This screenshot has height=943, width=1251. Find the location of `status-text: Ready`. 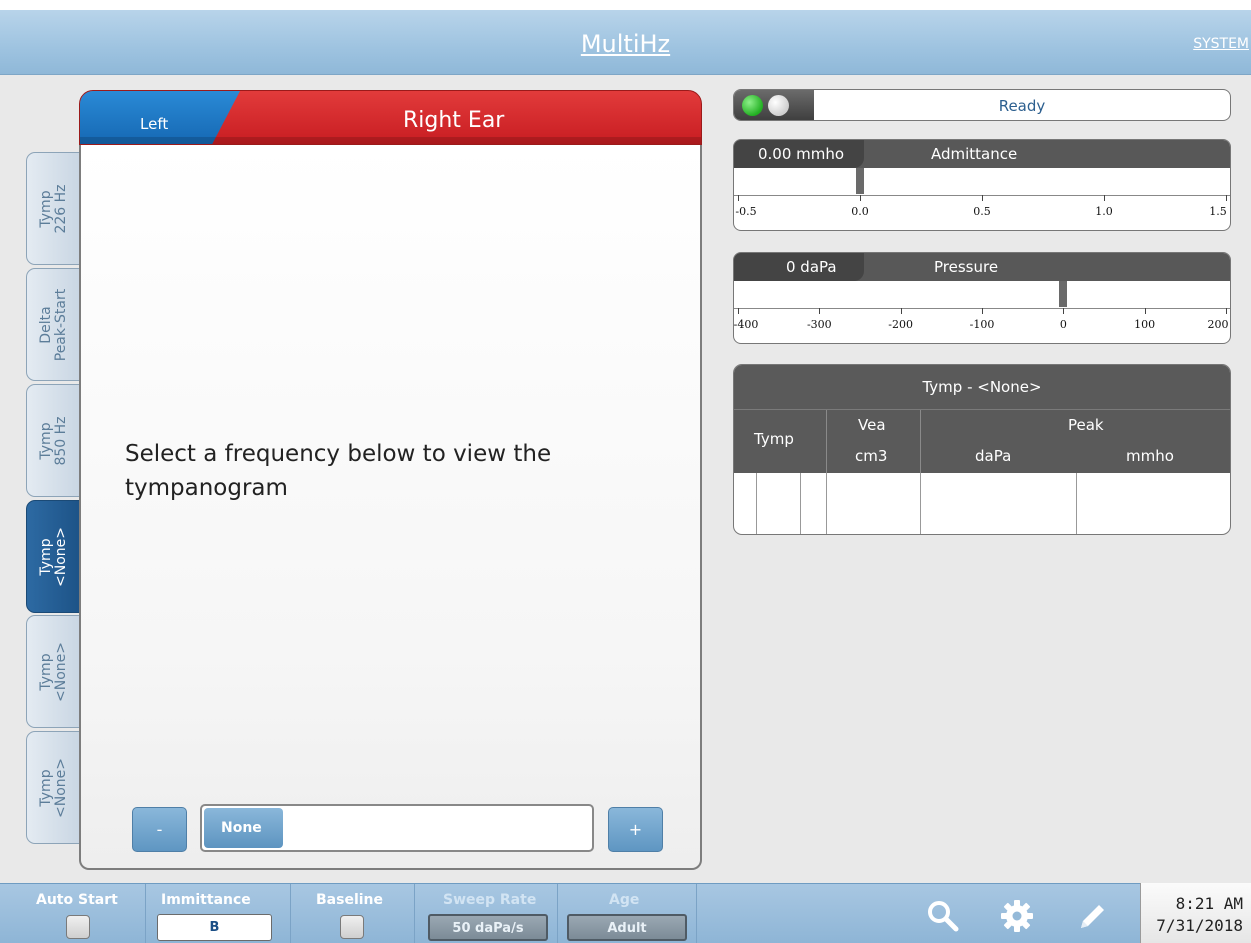

status-text: Ready is located at coordinates (1022, 106).